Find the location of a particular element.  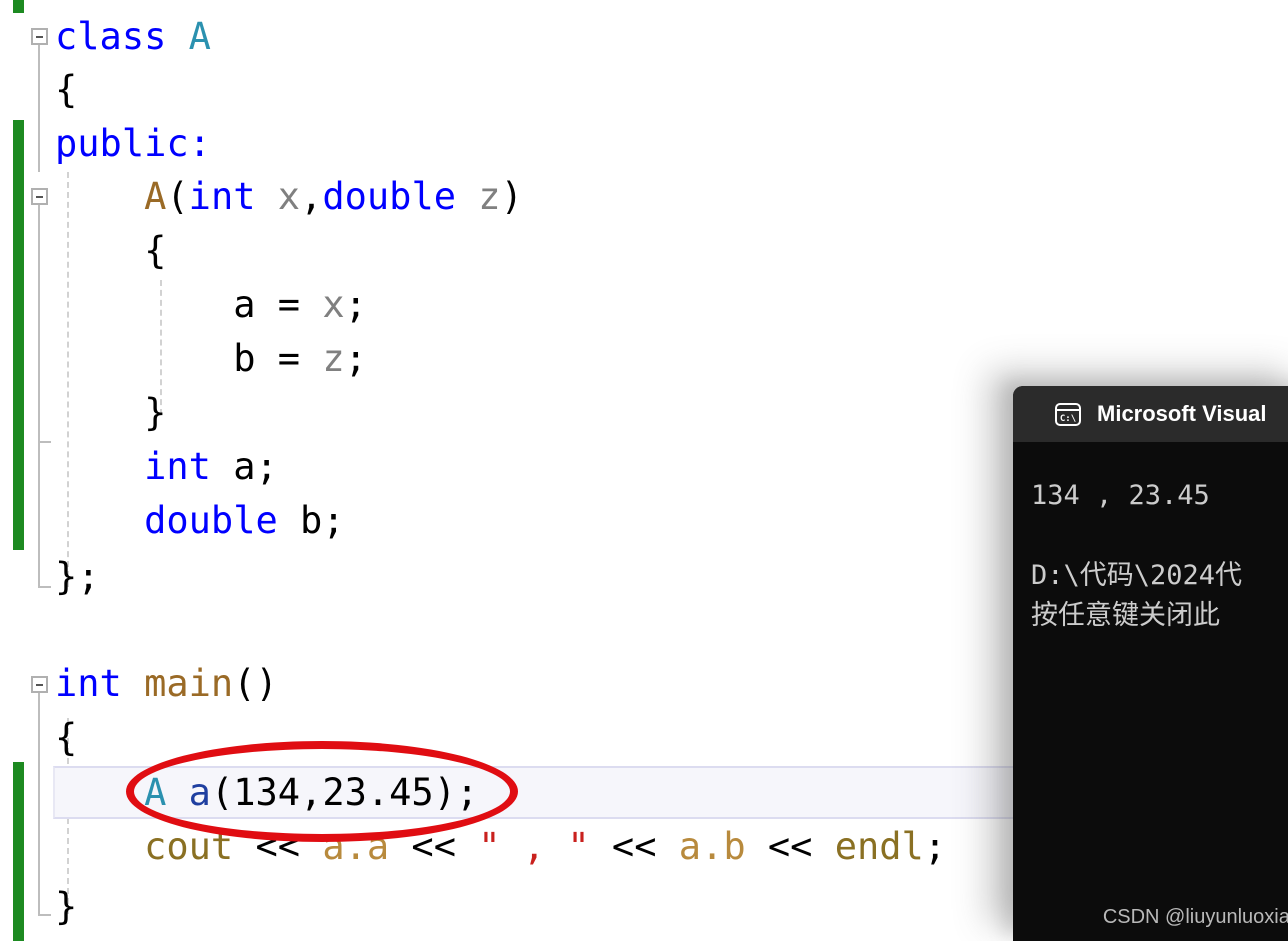

change-bar-main is located at coordinates (18, 851).